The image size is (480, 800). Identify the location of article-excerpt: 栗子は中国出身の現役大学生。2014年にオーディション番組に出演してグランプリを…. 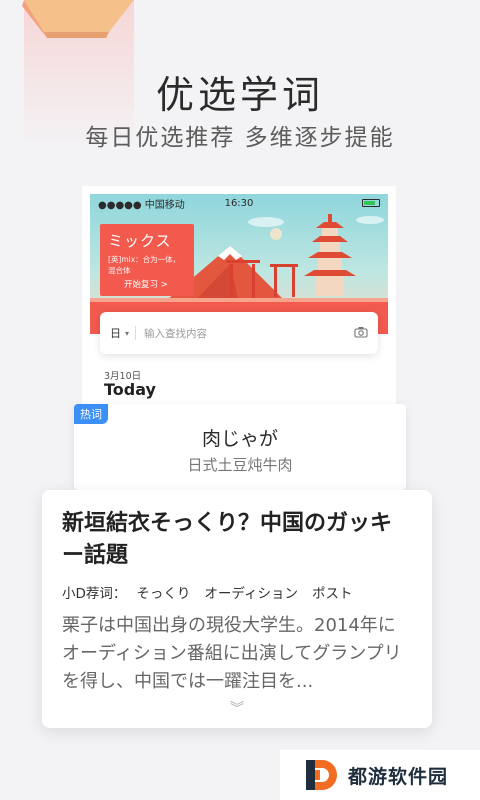
(232, 653).